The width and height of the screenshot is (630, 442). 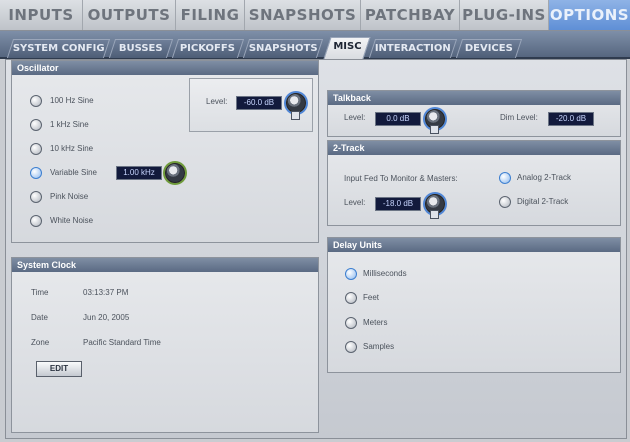 I want to click on two-track-input-label: Input Fed To Monitor & Masters:, so click(x=401, y=178).